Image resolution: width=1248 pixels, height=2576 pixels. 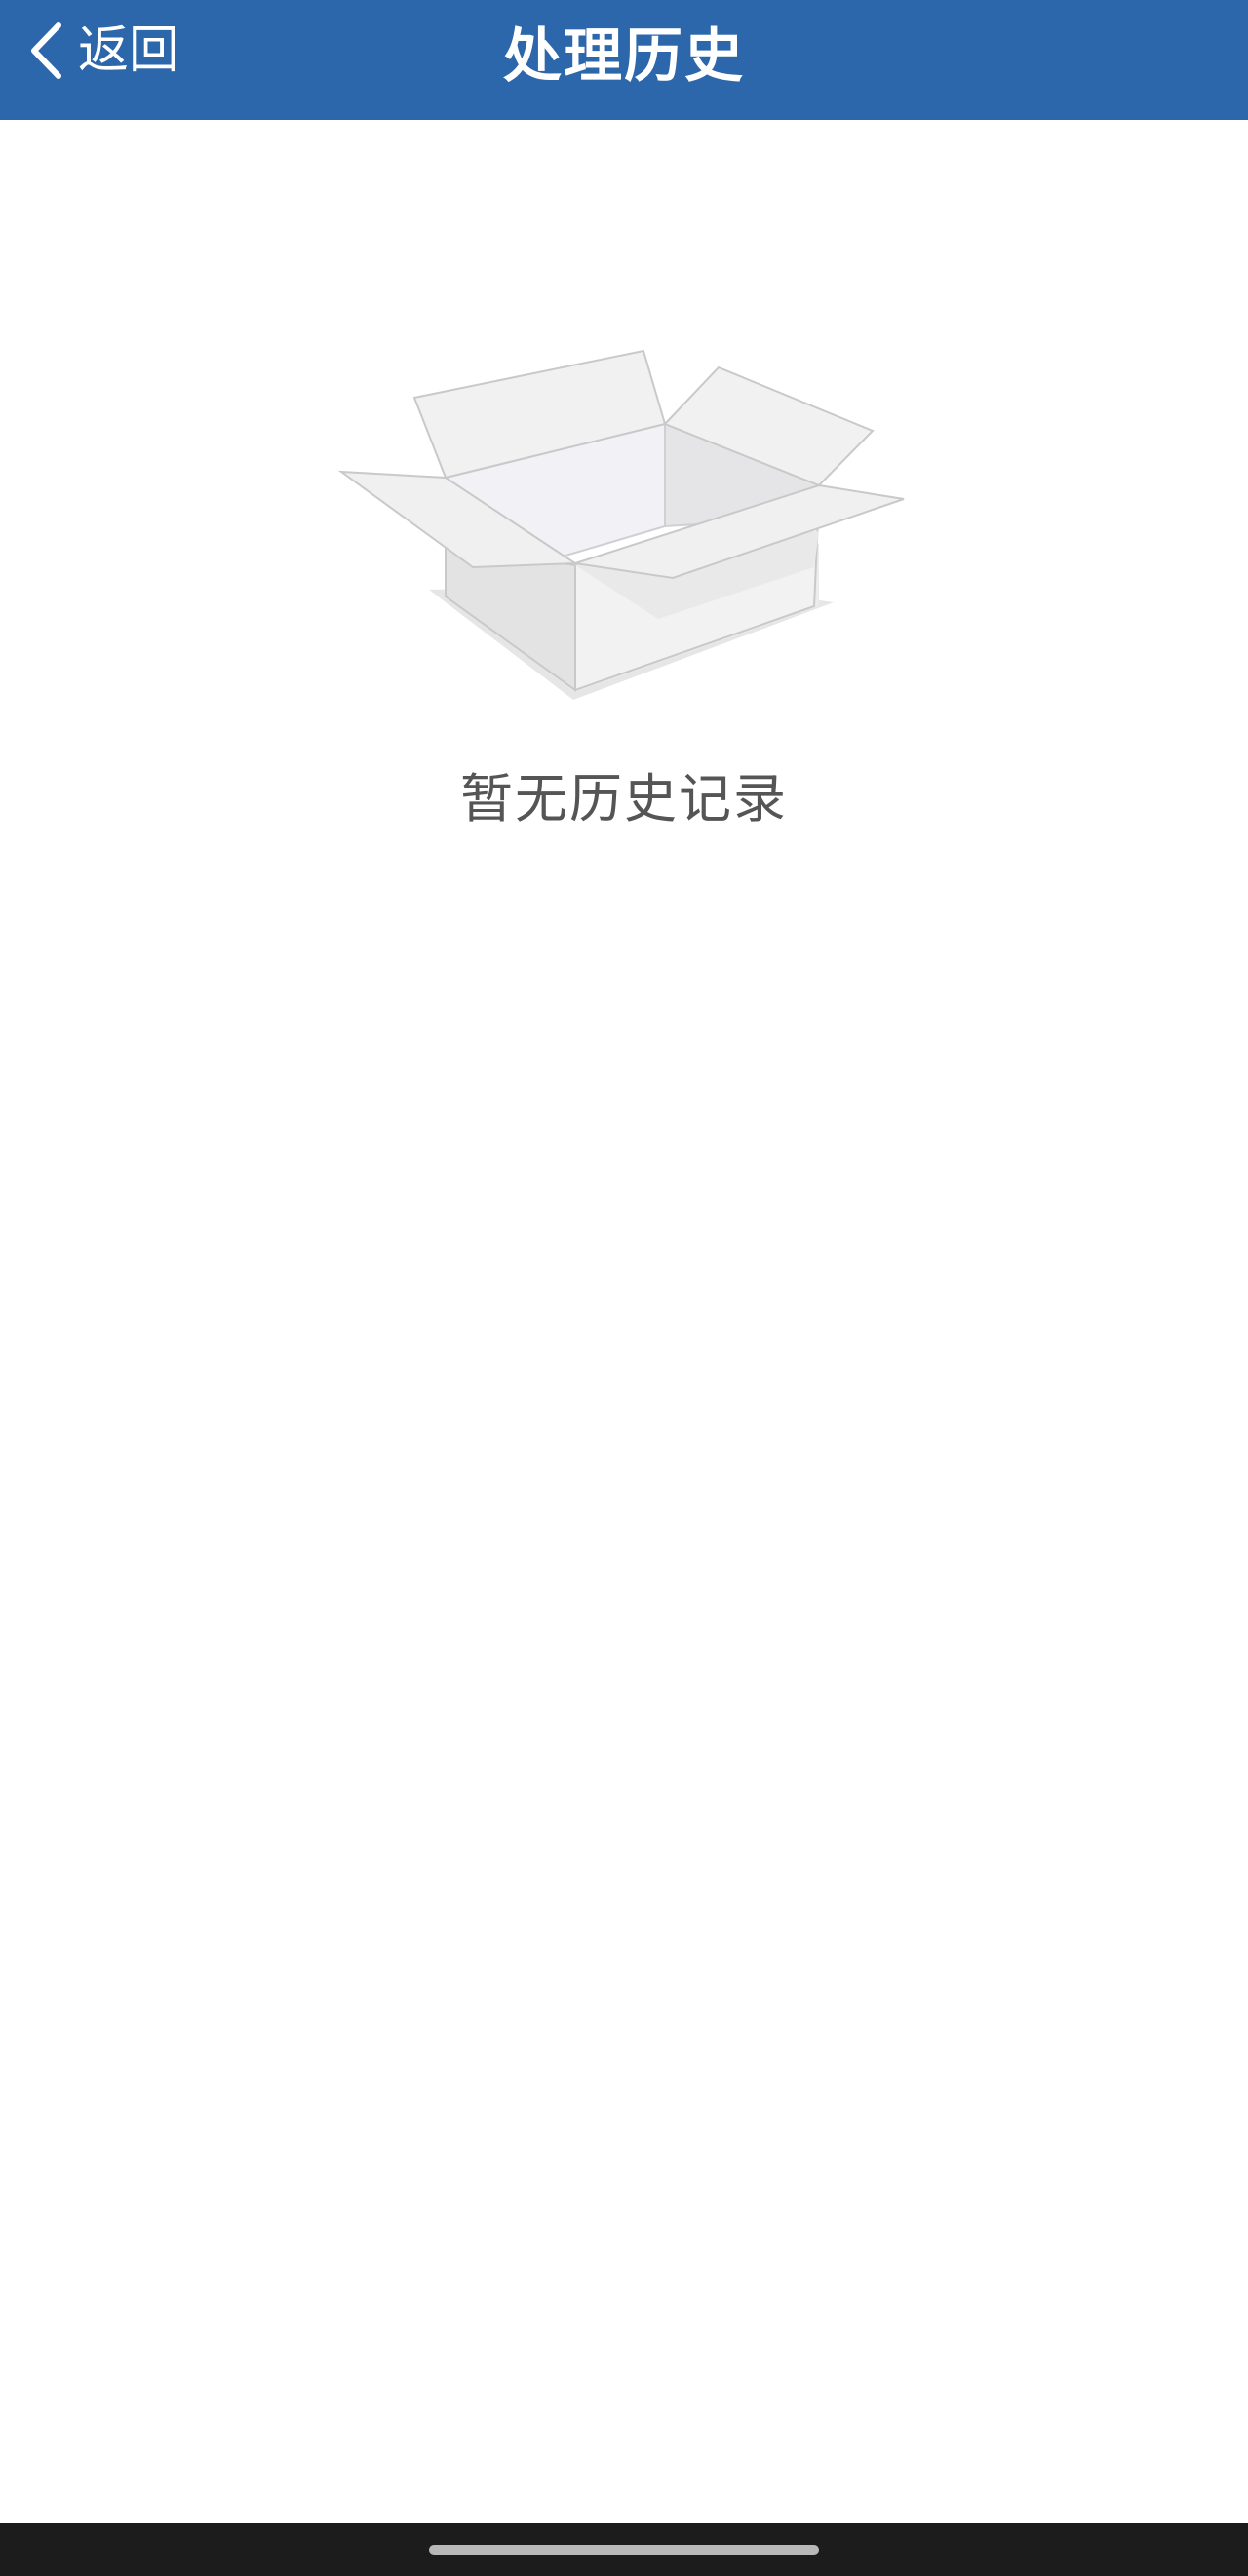 I want to click on home-indicator, so click(x=624, y=2550).